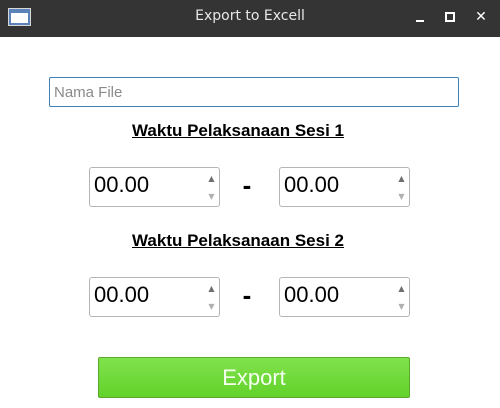  What do you see at coordinates (312, 184) in the screenshot?
I see `session1-end-value: 00.00` at bounding box center [312, 184].